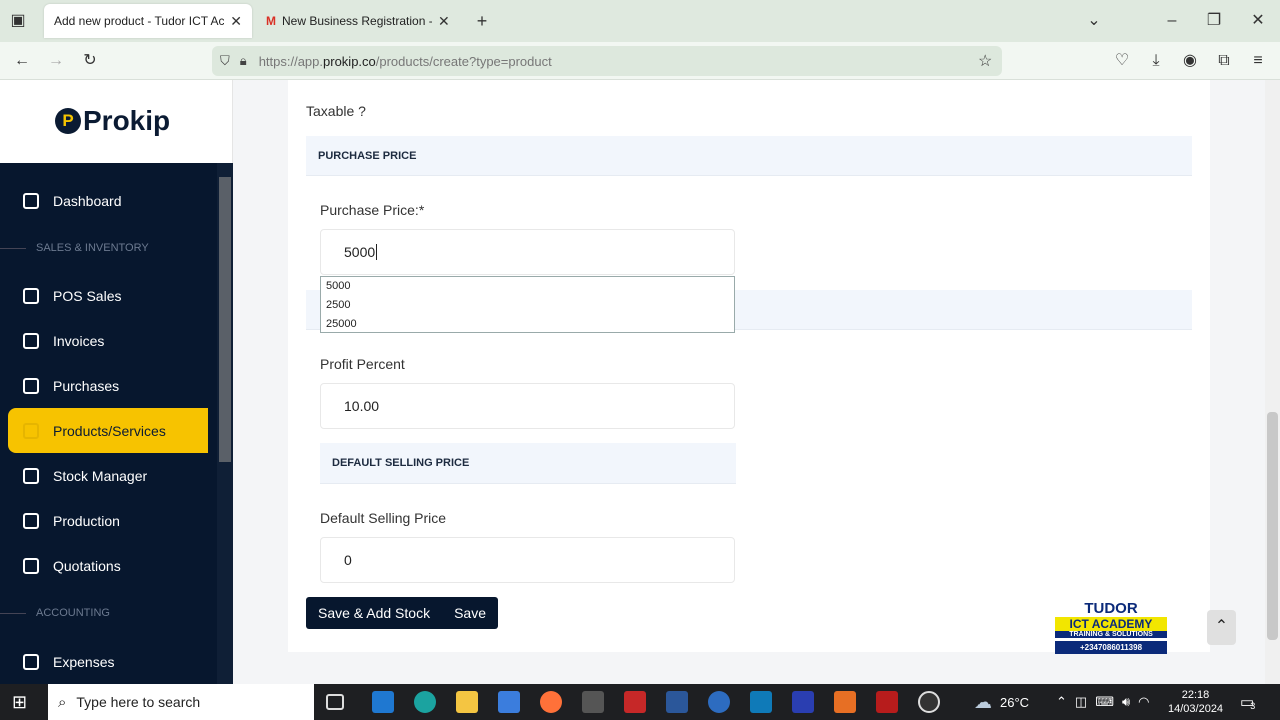 The height and width of the screenshot is (720, 1280). Describe the element at coordinates (31, 565) in the screenshot. I see `quotation-icon` at that location.